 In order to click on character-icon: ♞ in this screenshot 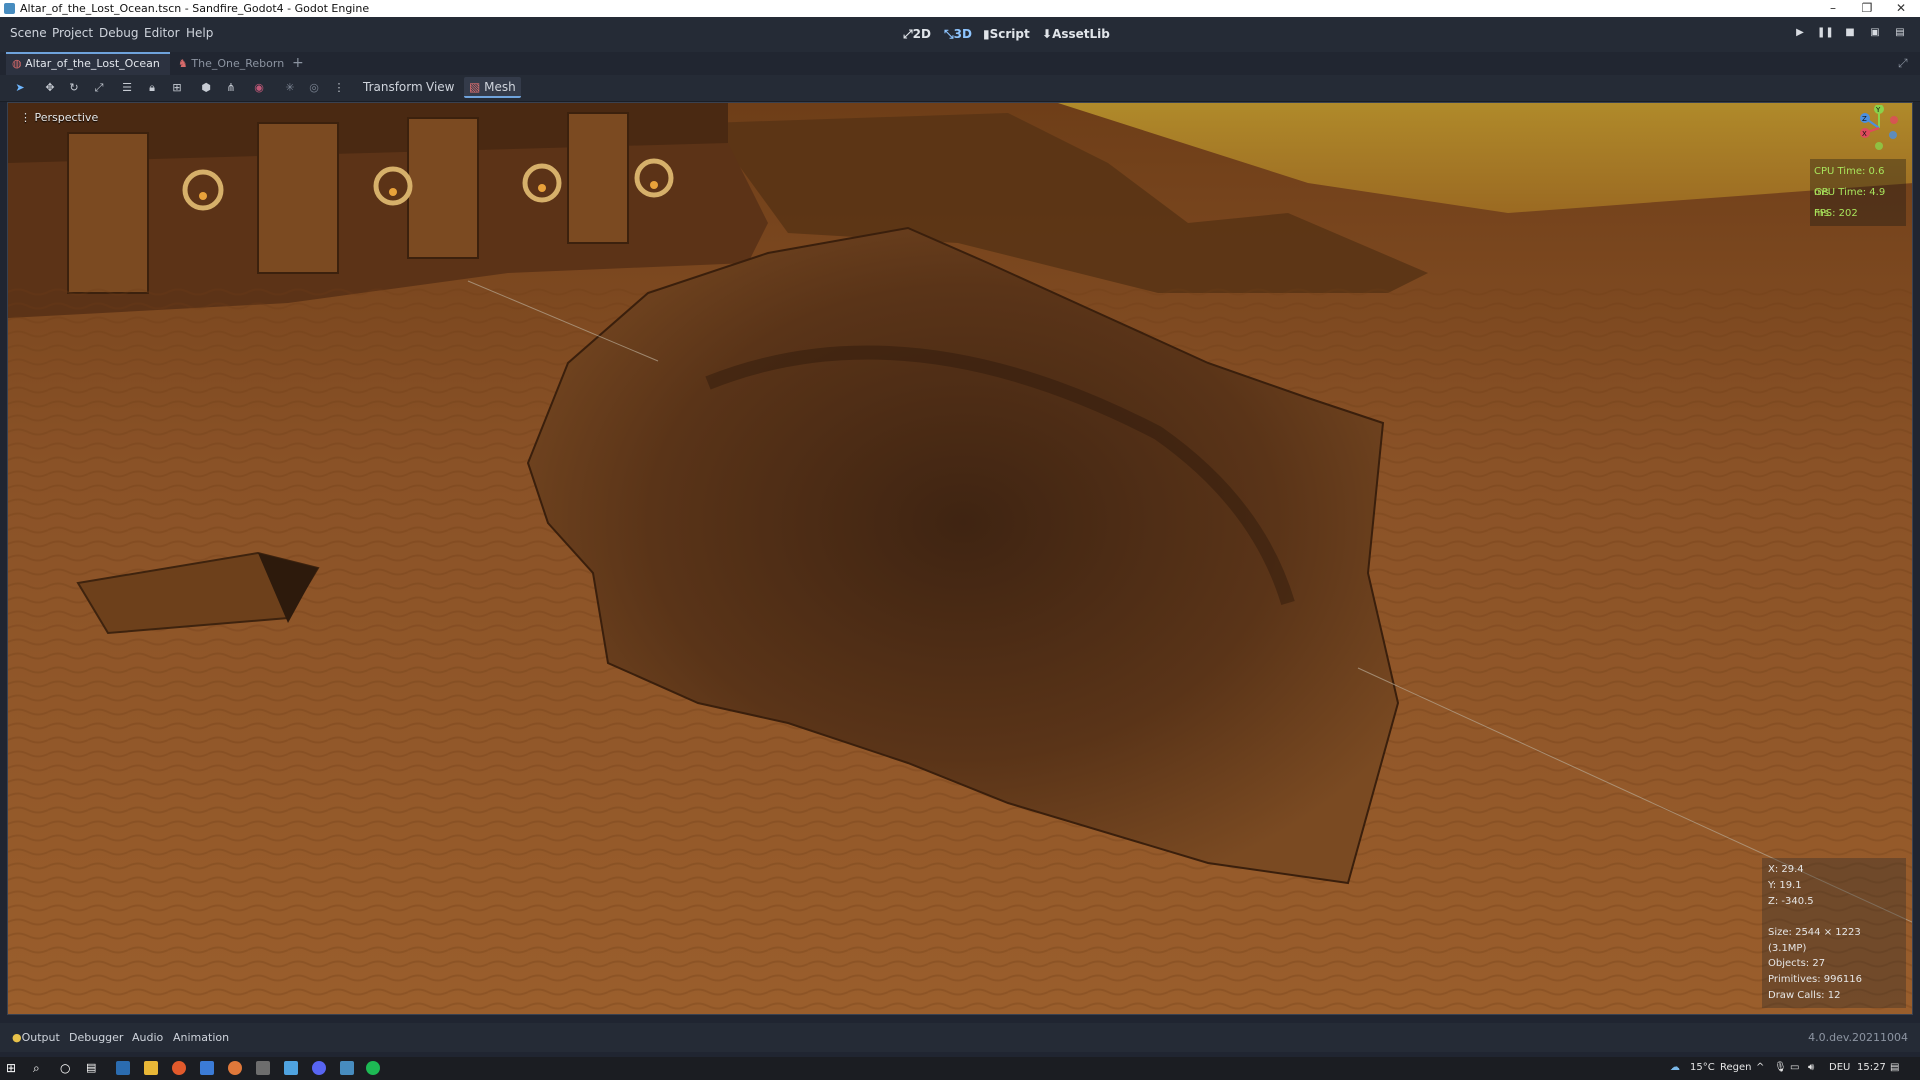, I will do `click(183, 63)`.